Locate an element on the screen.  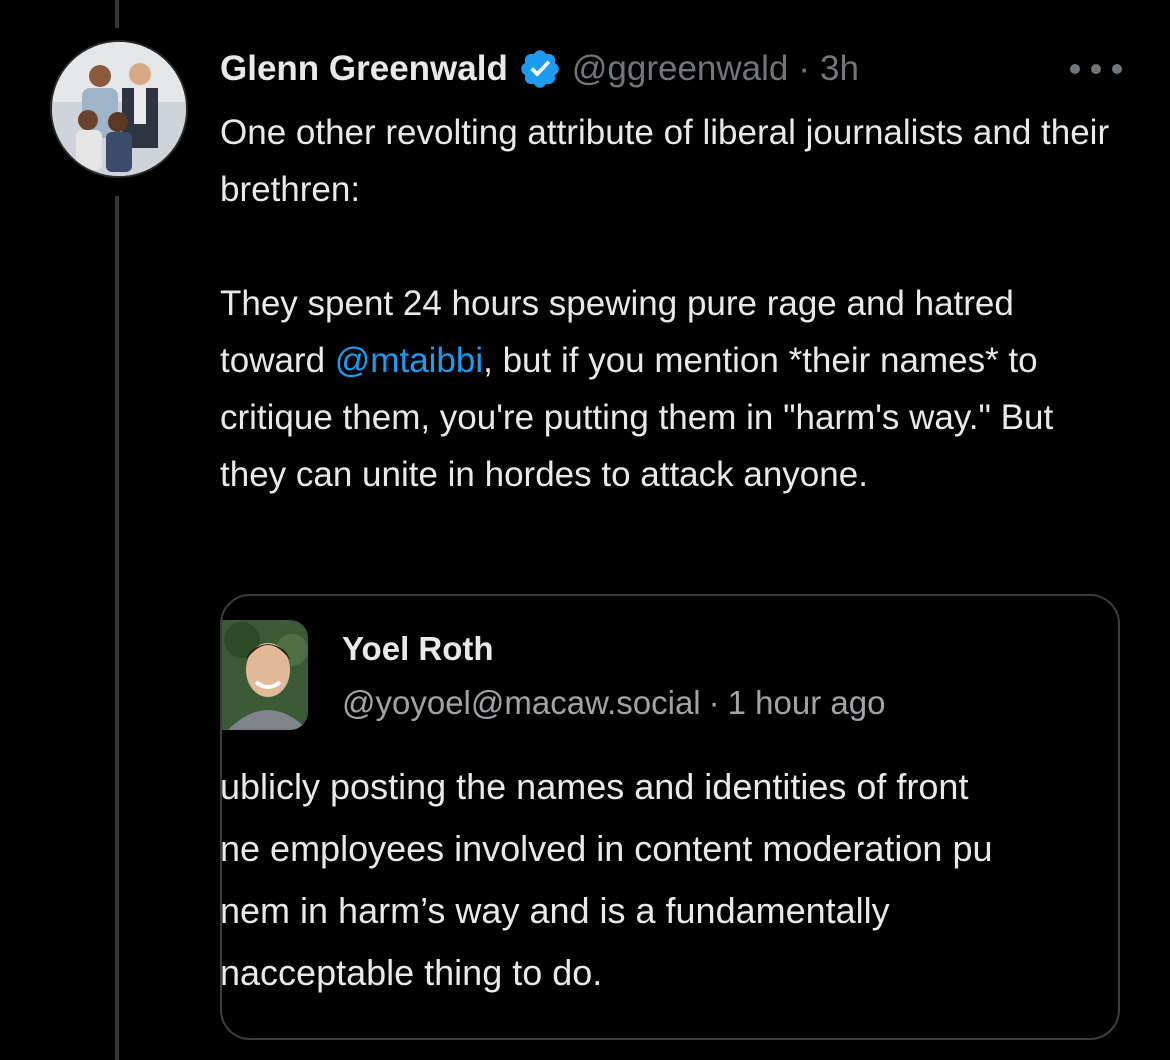
author-handle: @ggreenwald is located at coordinates (680, 69).